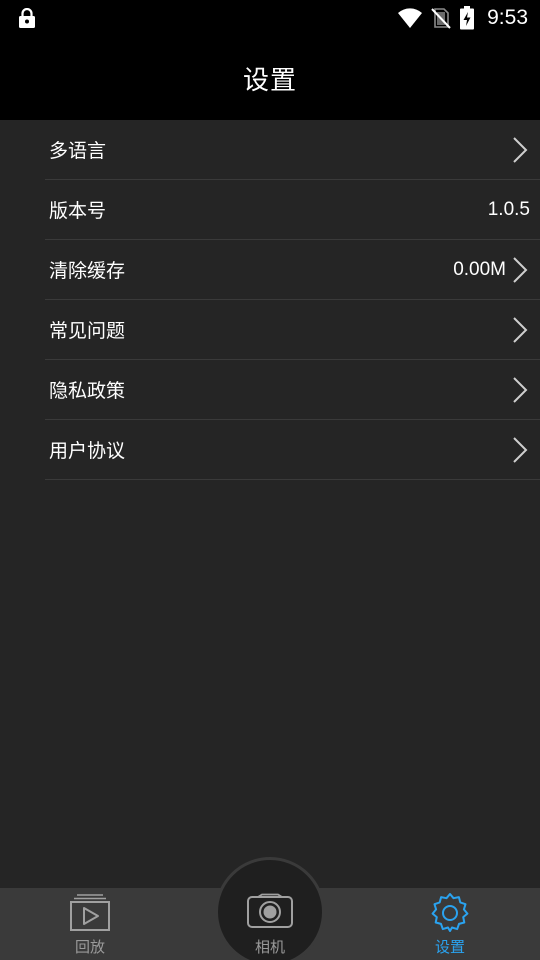 Image resolution: width=540 pixels, height=960 pixels. Describe the element at coordinates (292, 450) in the screenshot. I see `settings-row-user-agreement: 用户协议` at that location.